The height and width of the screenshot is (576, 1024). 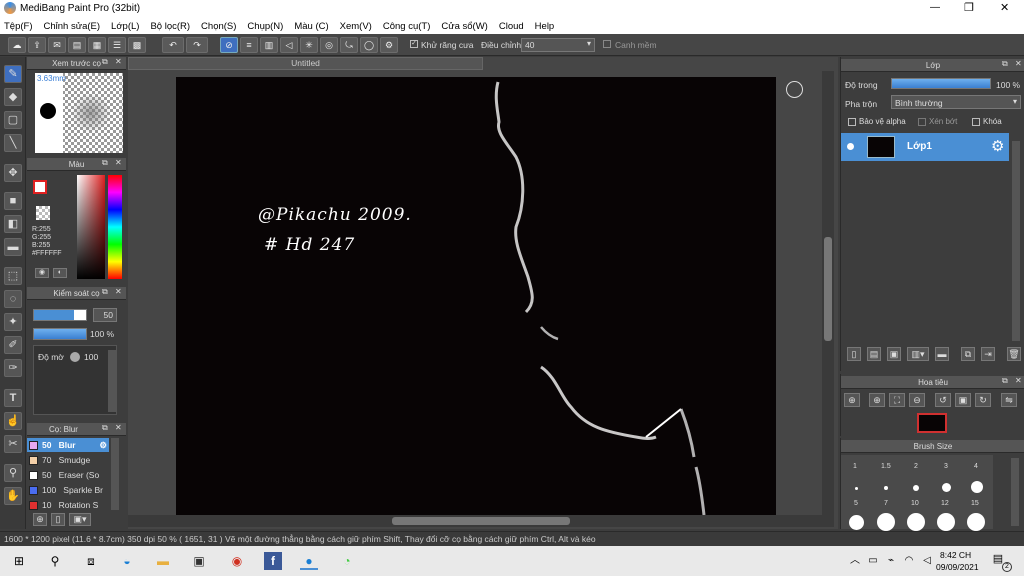 I want to click on edge-icon: ◒, so click(x=127, y=561).